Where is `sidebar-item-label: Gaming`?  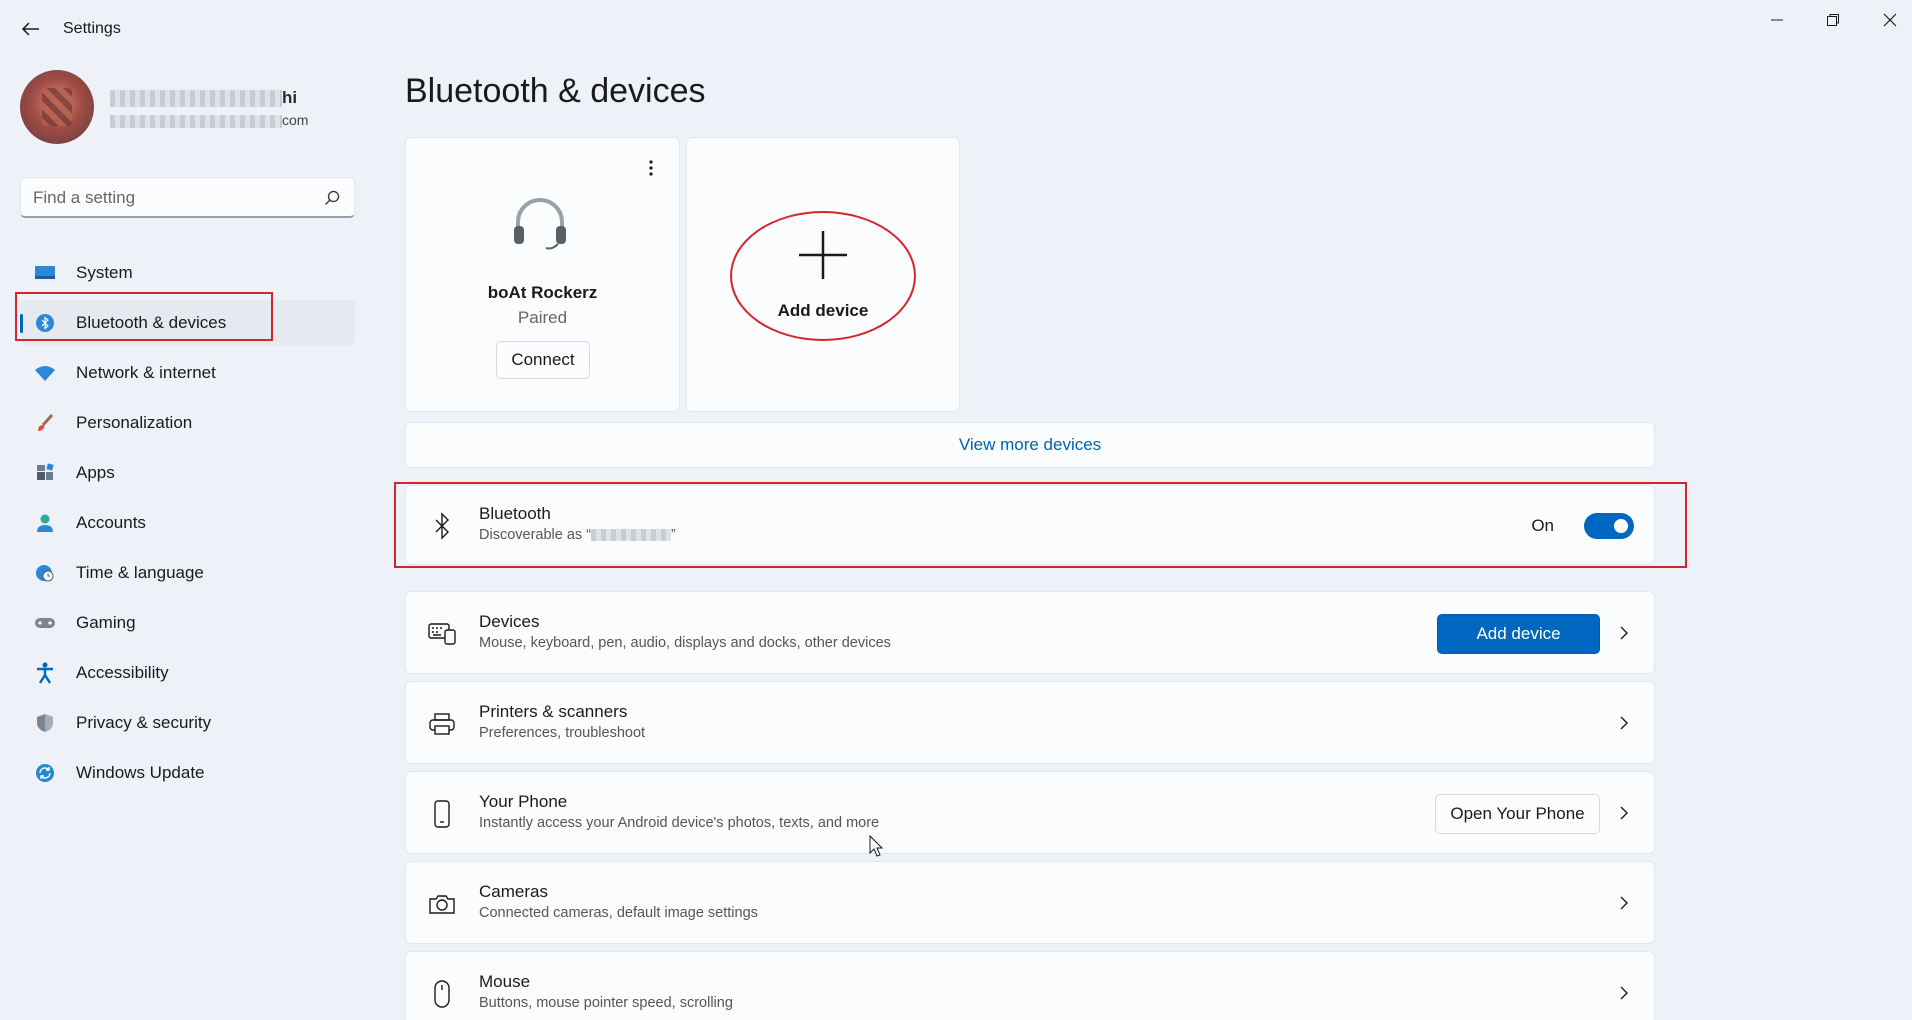 sidebar-item-label: Gaming is located at coordinates (106, 622).